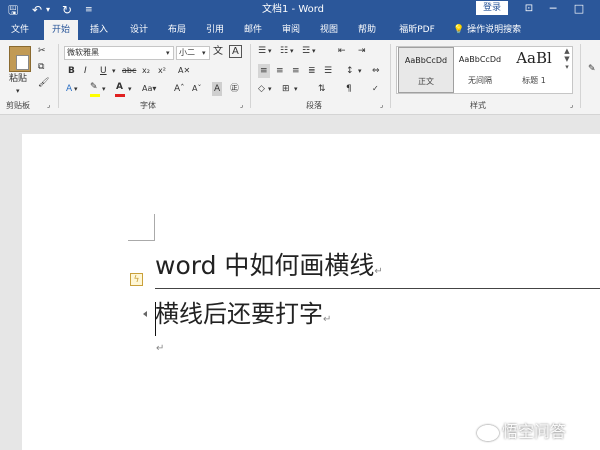 The height and width of the screenshot is (450, 600). I want to click on align-left-icon: ≡, so click(264, 71).